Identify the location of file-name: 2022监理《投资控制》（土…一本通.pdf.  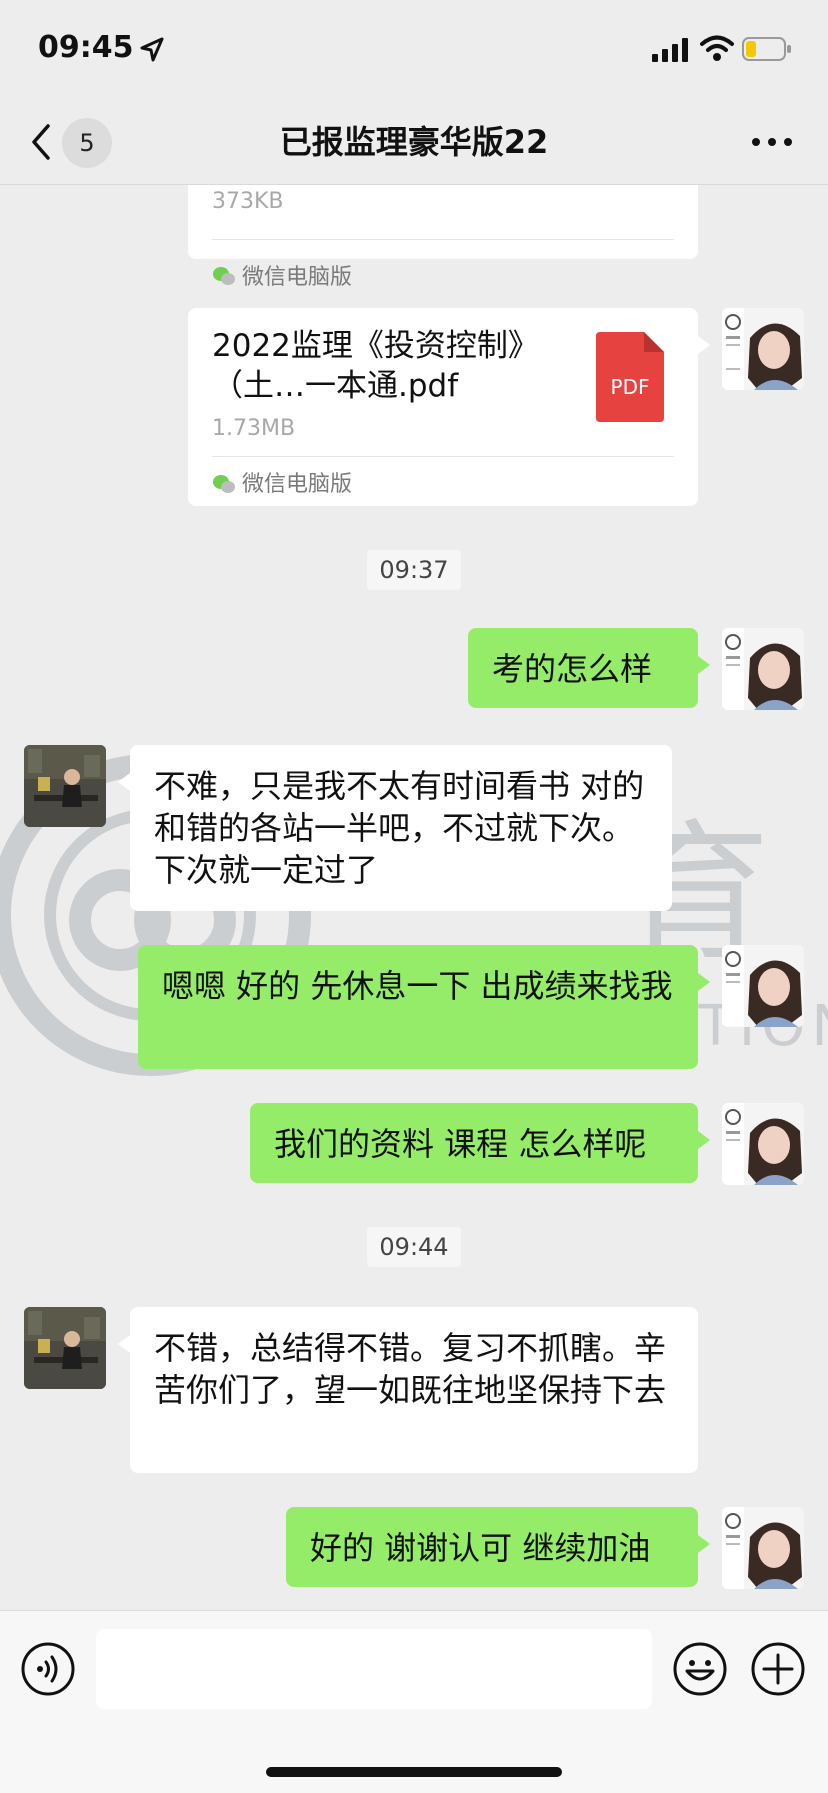
(375, 366).